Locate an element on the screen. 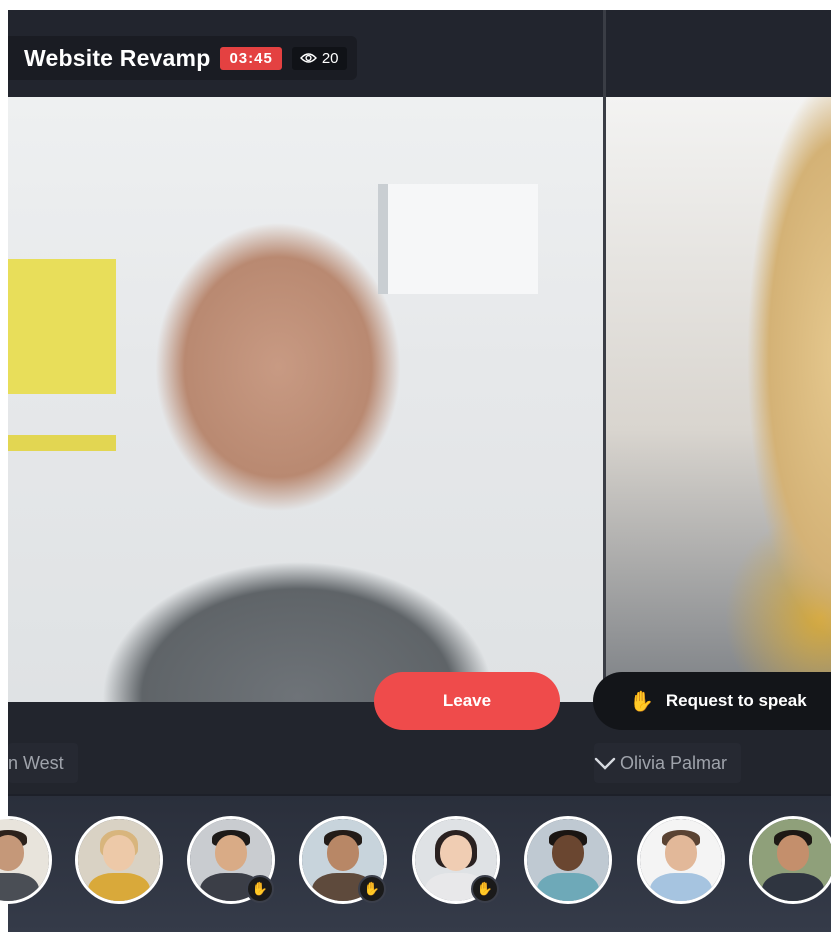  meeting-header: Website Revamp 03:45 20 is located at coordinates (182, 58).